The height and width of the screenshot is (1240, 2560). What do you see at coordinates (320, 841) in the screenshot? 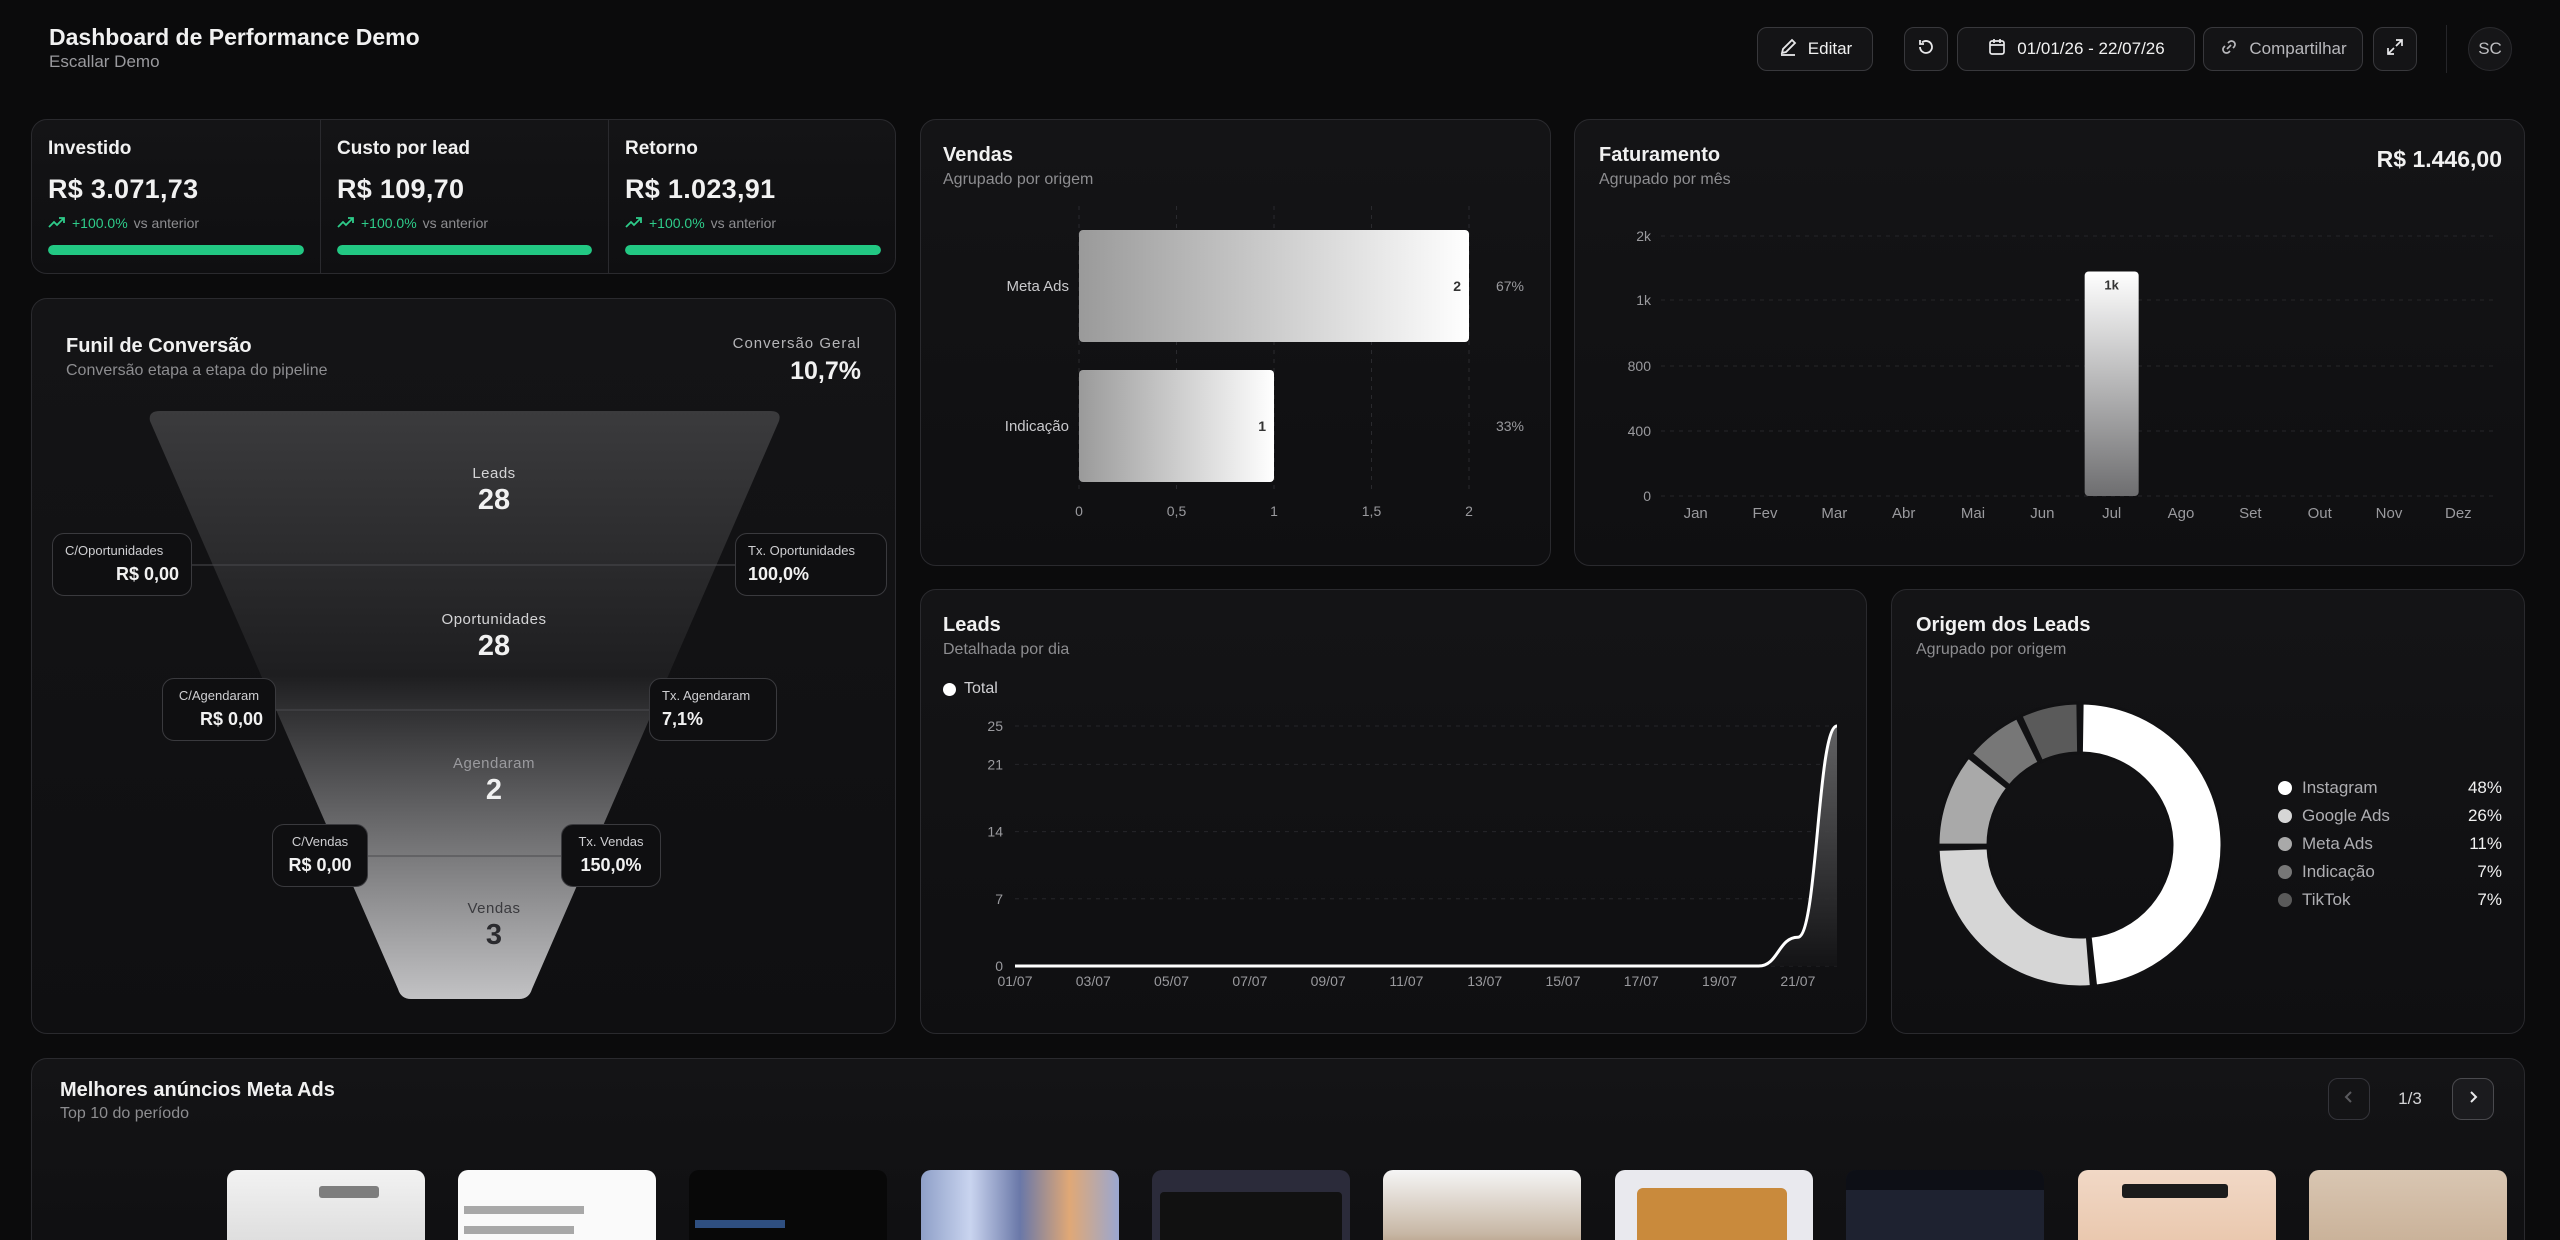
I see `cost-label: C/Vendas` at bounding box center [320, 841].